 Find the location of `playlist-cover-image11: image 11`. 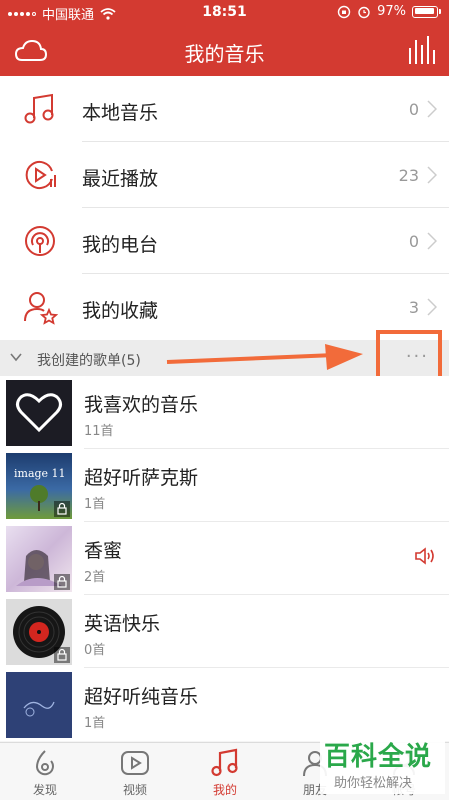

playlist-cover-image11: image 11 is located at coordinates (39, 486).